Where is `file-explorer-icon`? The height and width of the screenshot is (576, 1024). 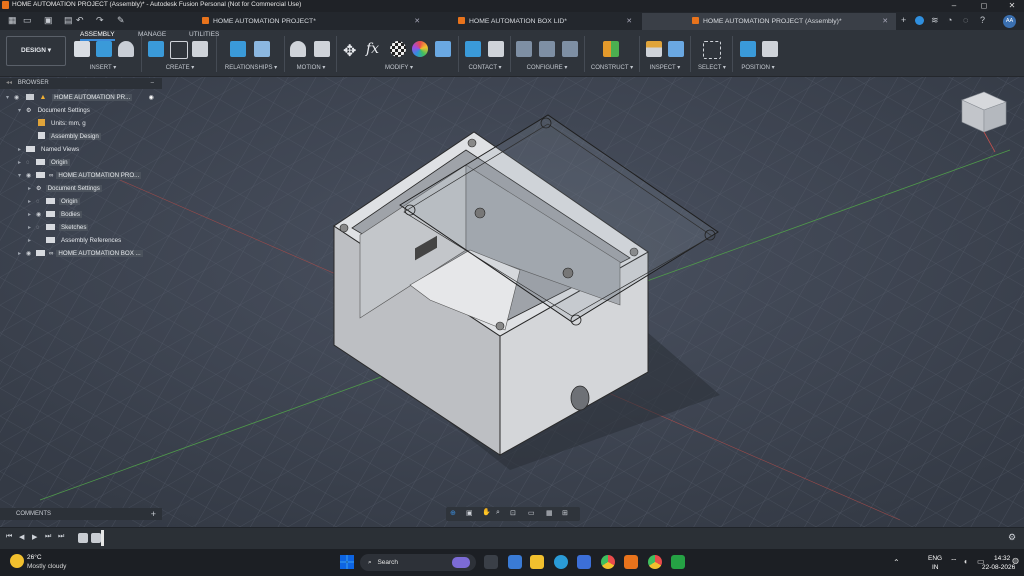
file-explorer-icon is located at coordinates (537, 562).